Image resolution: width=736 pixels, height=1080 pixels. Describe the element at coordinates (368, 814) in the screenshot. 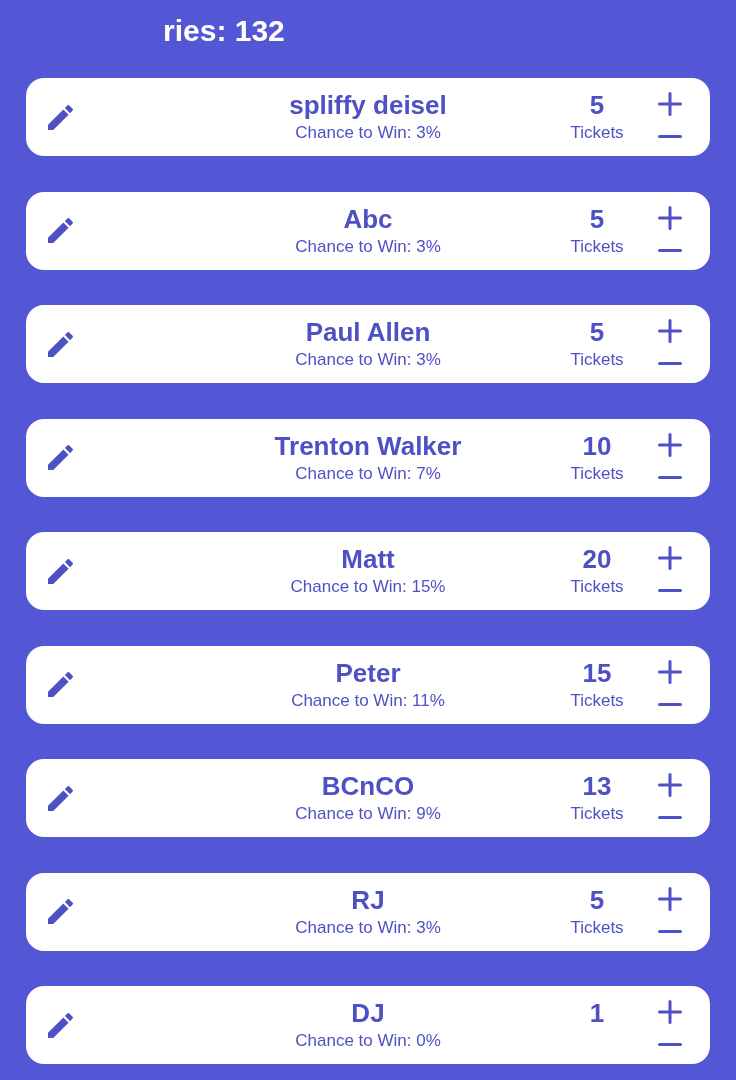

I see `win-chance-text: Chance to Win: 9%` at that location.